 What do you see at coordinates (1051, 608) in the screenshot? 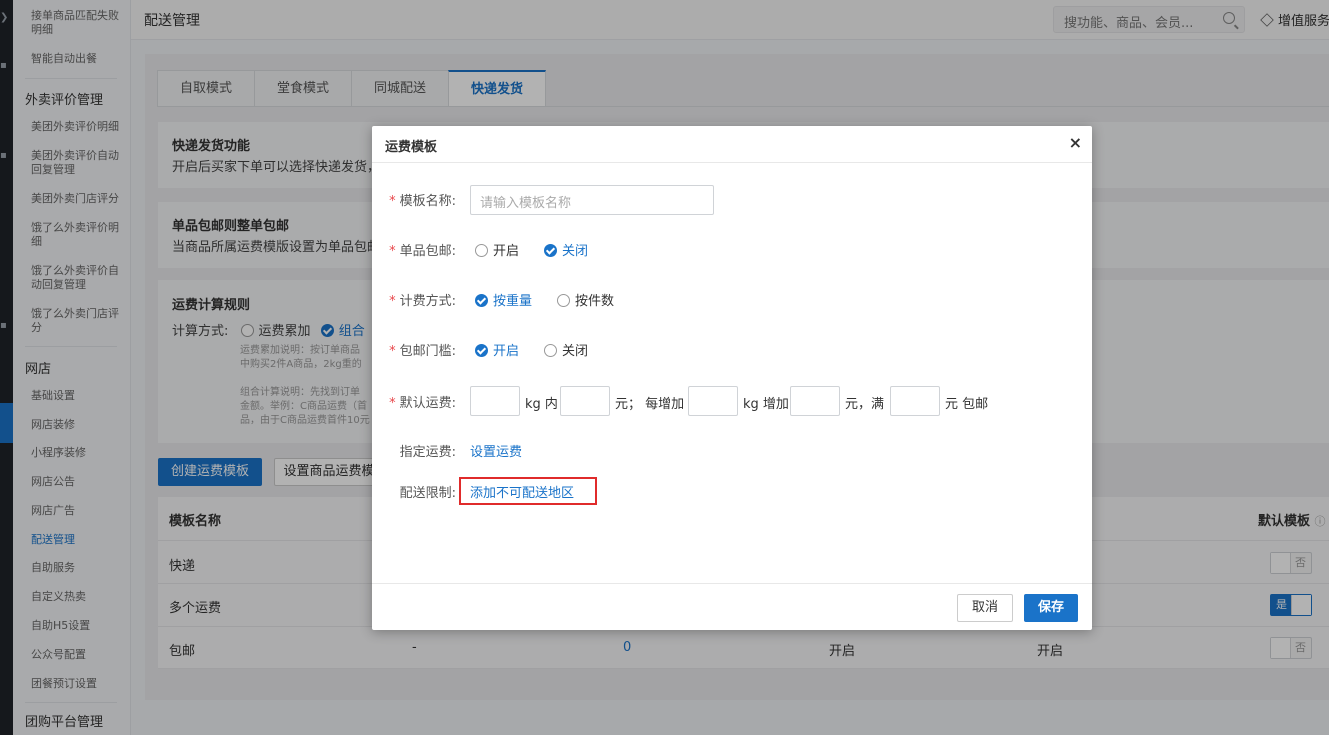
I see `save-button: 保存` at bounding box center [1051, 608].